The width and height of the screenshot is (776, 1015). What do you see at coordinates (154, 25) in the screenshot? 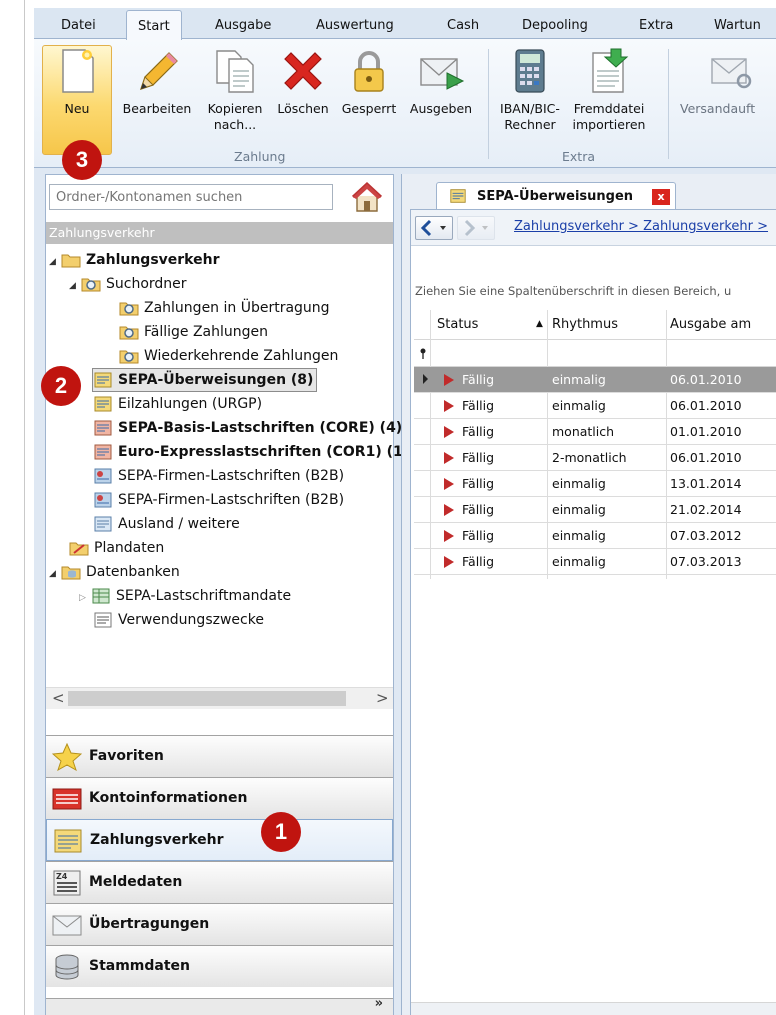
I see `tab-start: Start` at bounding box center [154, 25].